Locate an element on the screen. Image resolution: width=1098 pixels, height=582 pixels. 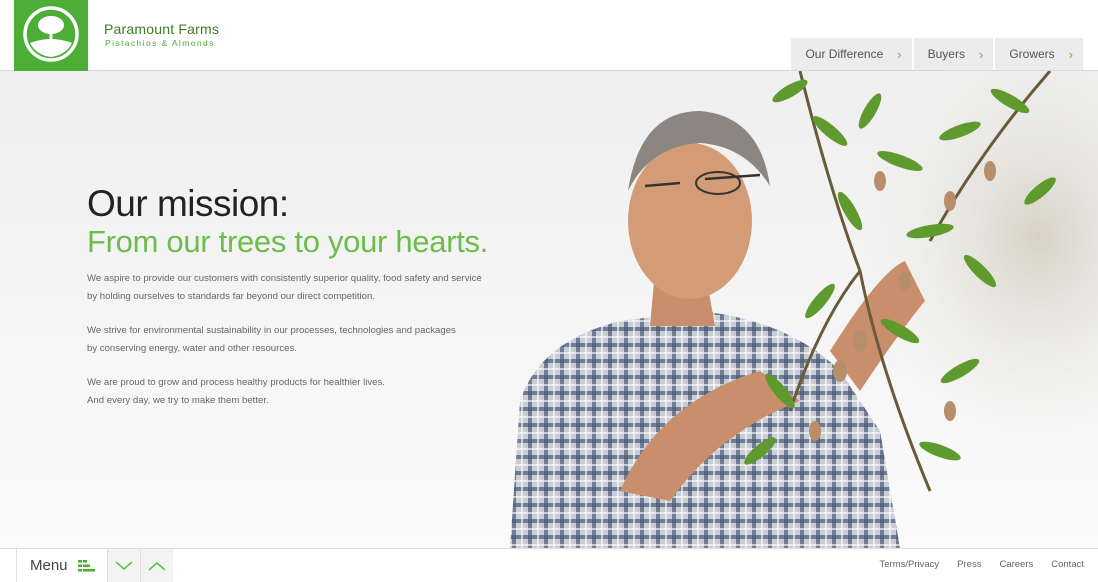
brand-tagline: Pistachios & Almonds is located at coordinates (160, 43).